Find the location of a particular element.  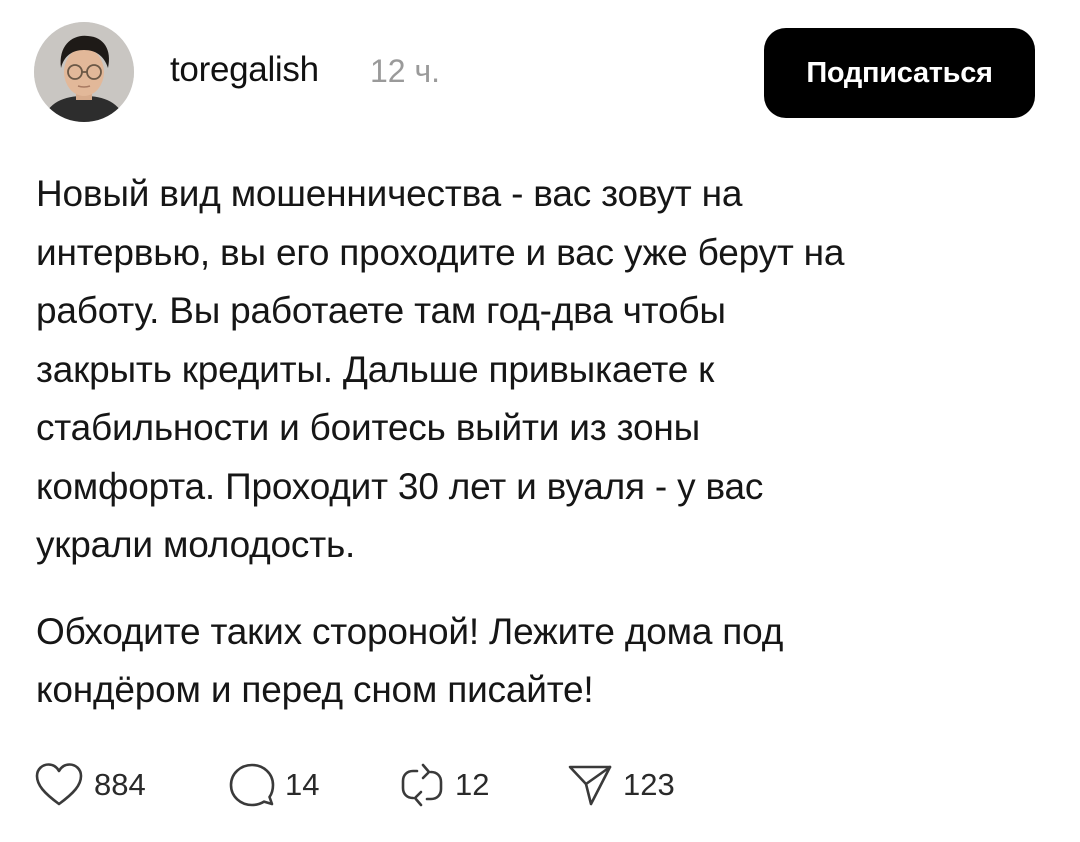

avatar-image is located at coordinates (84, 72).